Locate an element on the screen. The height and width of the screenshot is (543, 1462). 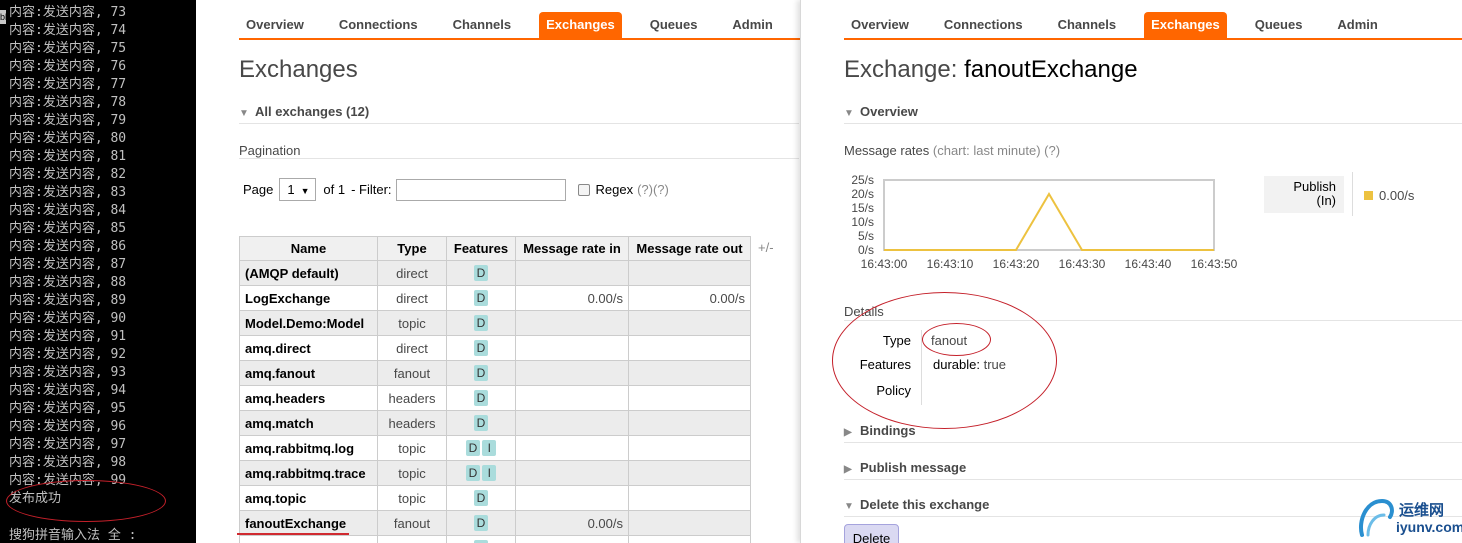
exchange-name-link: amq.fanout is located at coordinates (308, 373).